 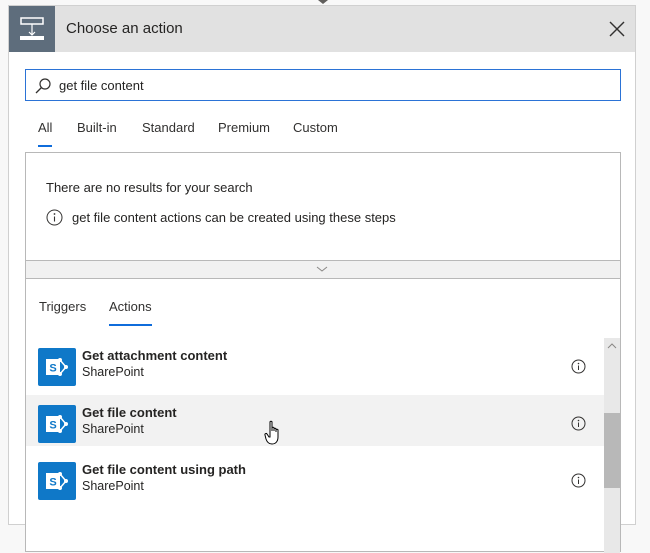 I want to click on tab-triggers: Triggers, so click(x=62, y=306).